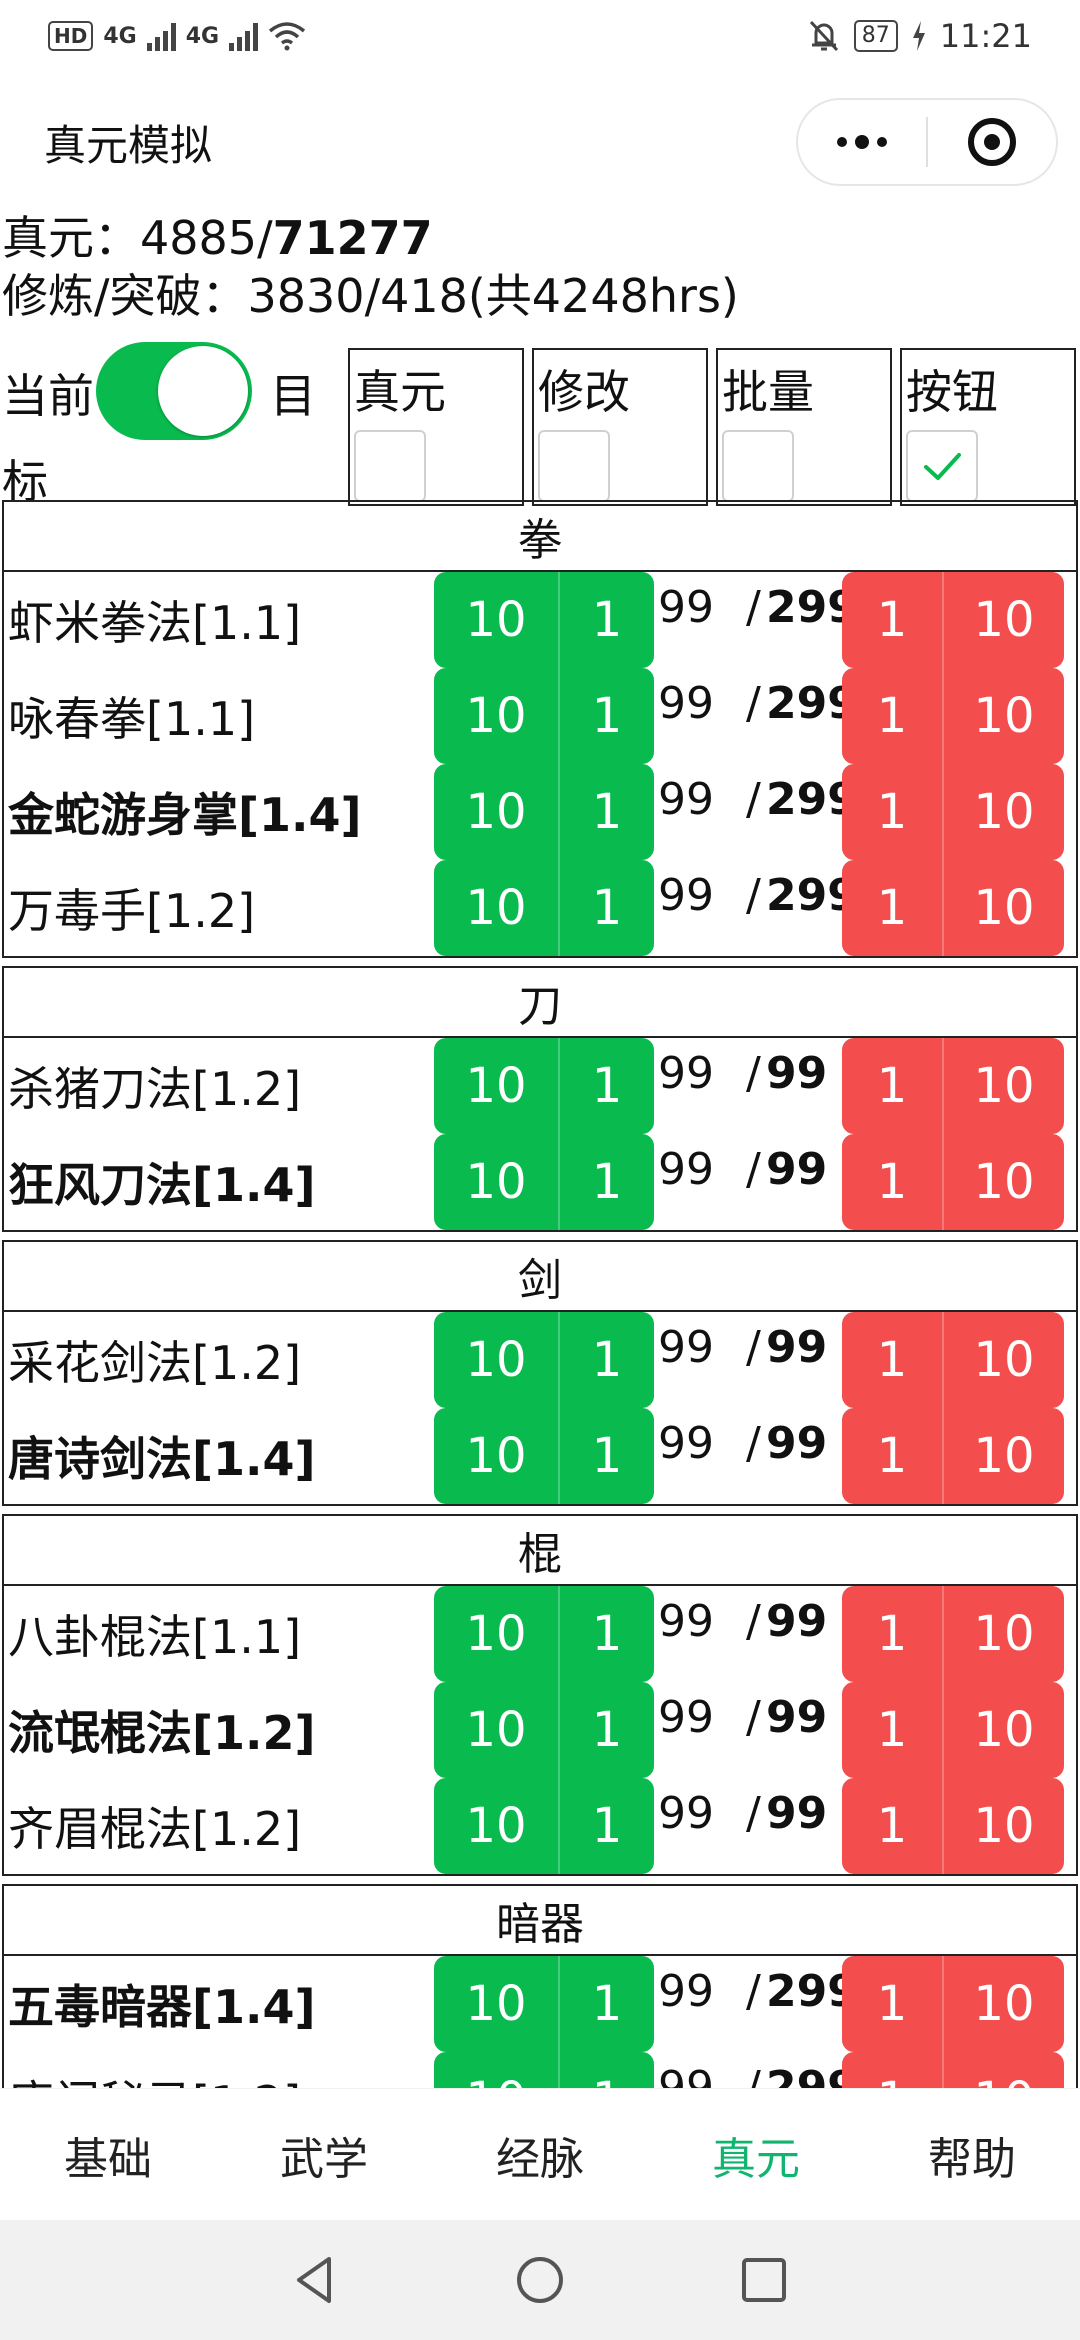  I want to click on tab-1: 武学, so click(324, 2155).